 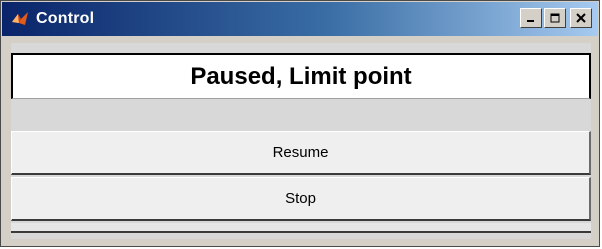 I want to click on window-controls, so click(x=556, y=18).